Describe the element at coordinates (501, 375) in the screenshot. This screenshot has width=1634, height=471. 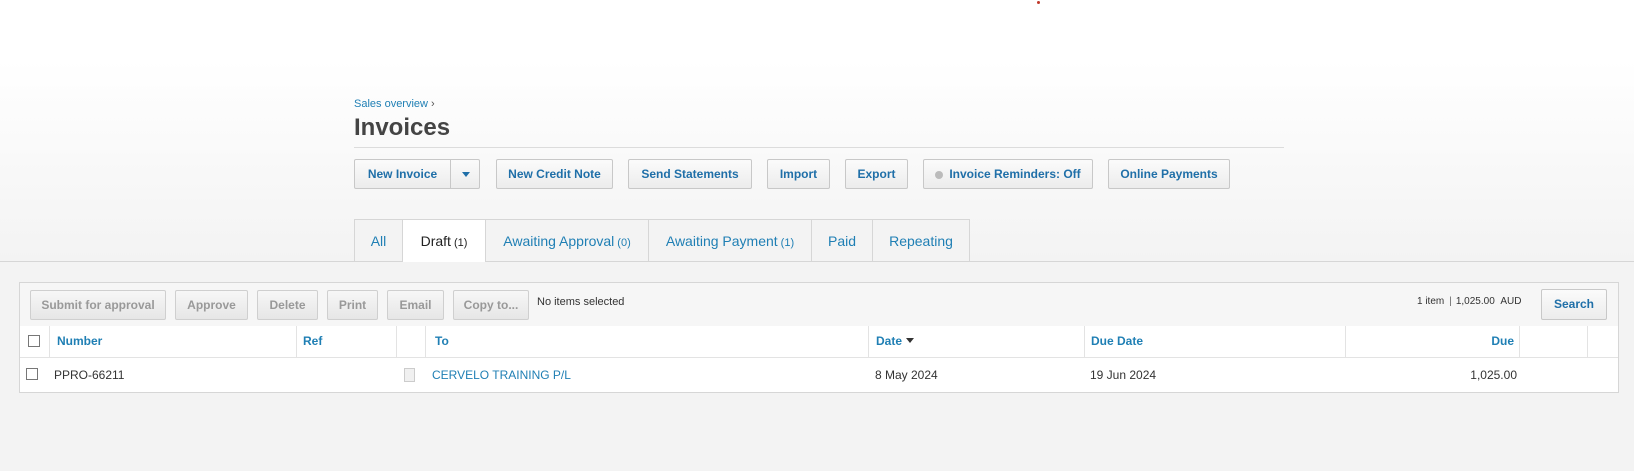
I see `row-to-contact: CERVELO TRAINING P/L` at that location.